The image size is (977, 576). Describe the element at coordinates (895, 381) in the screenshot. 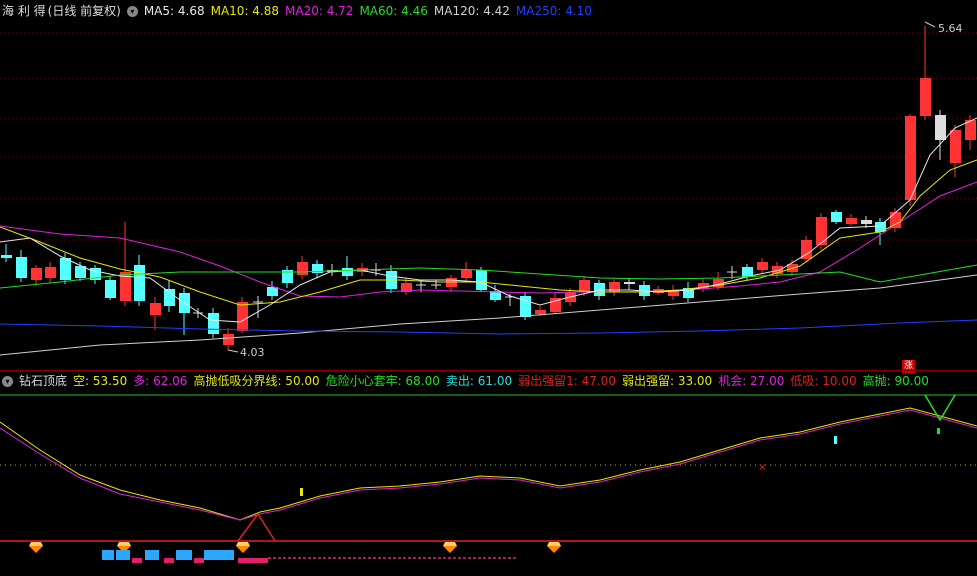

I see `indicator-label-9: 高抛: 90.00` at that location.